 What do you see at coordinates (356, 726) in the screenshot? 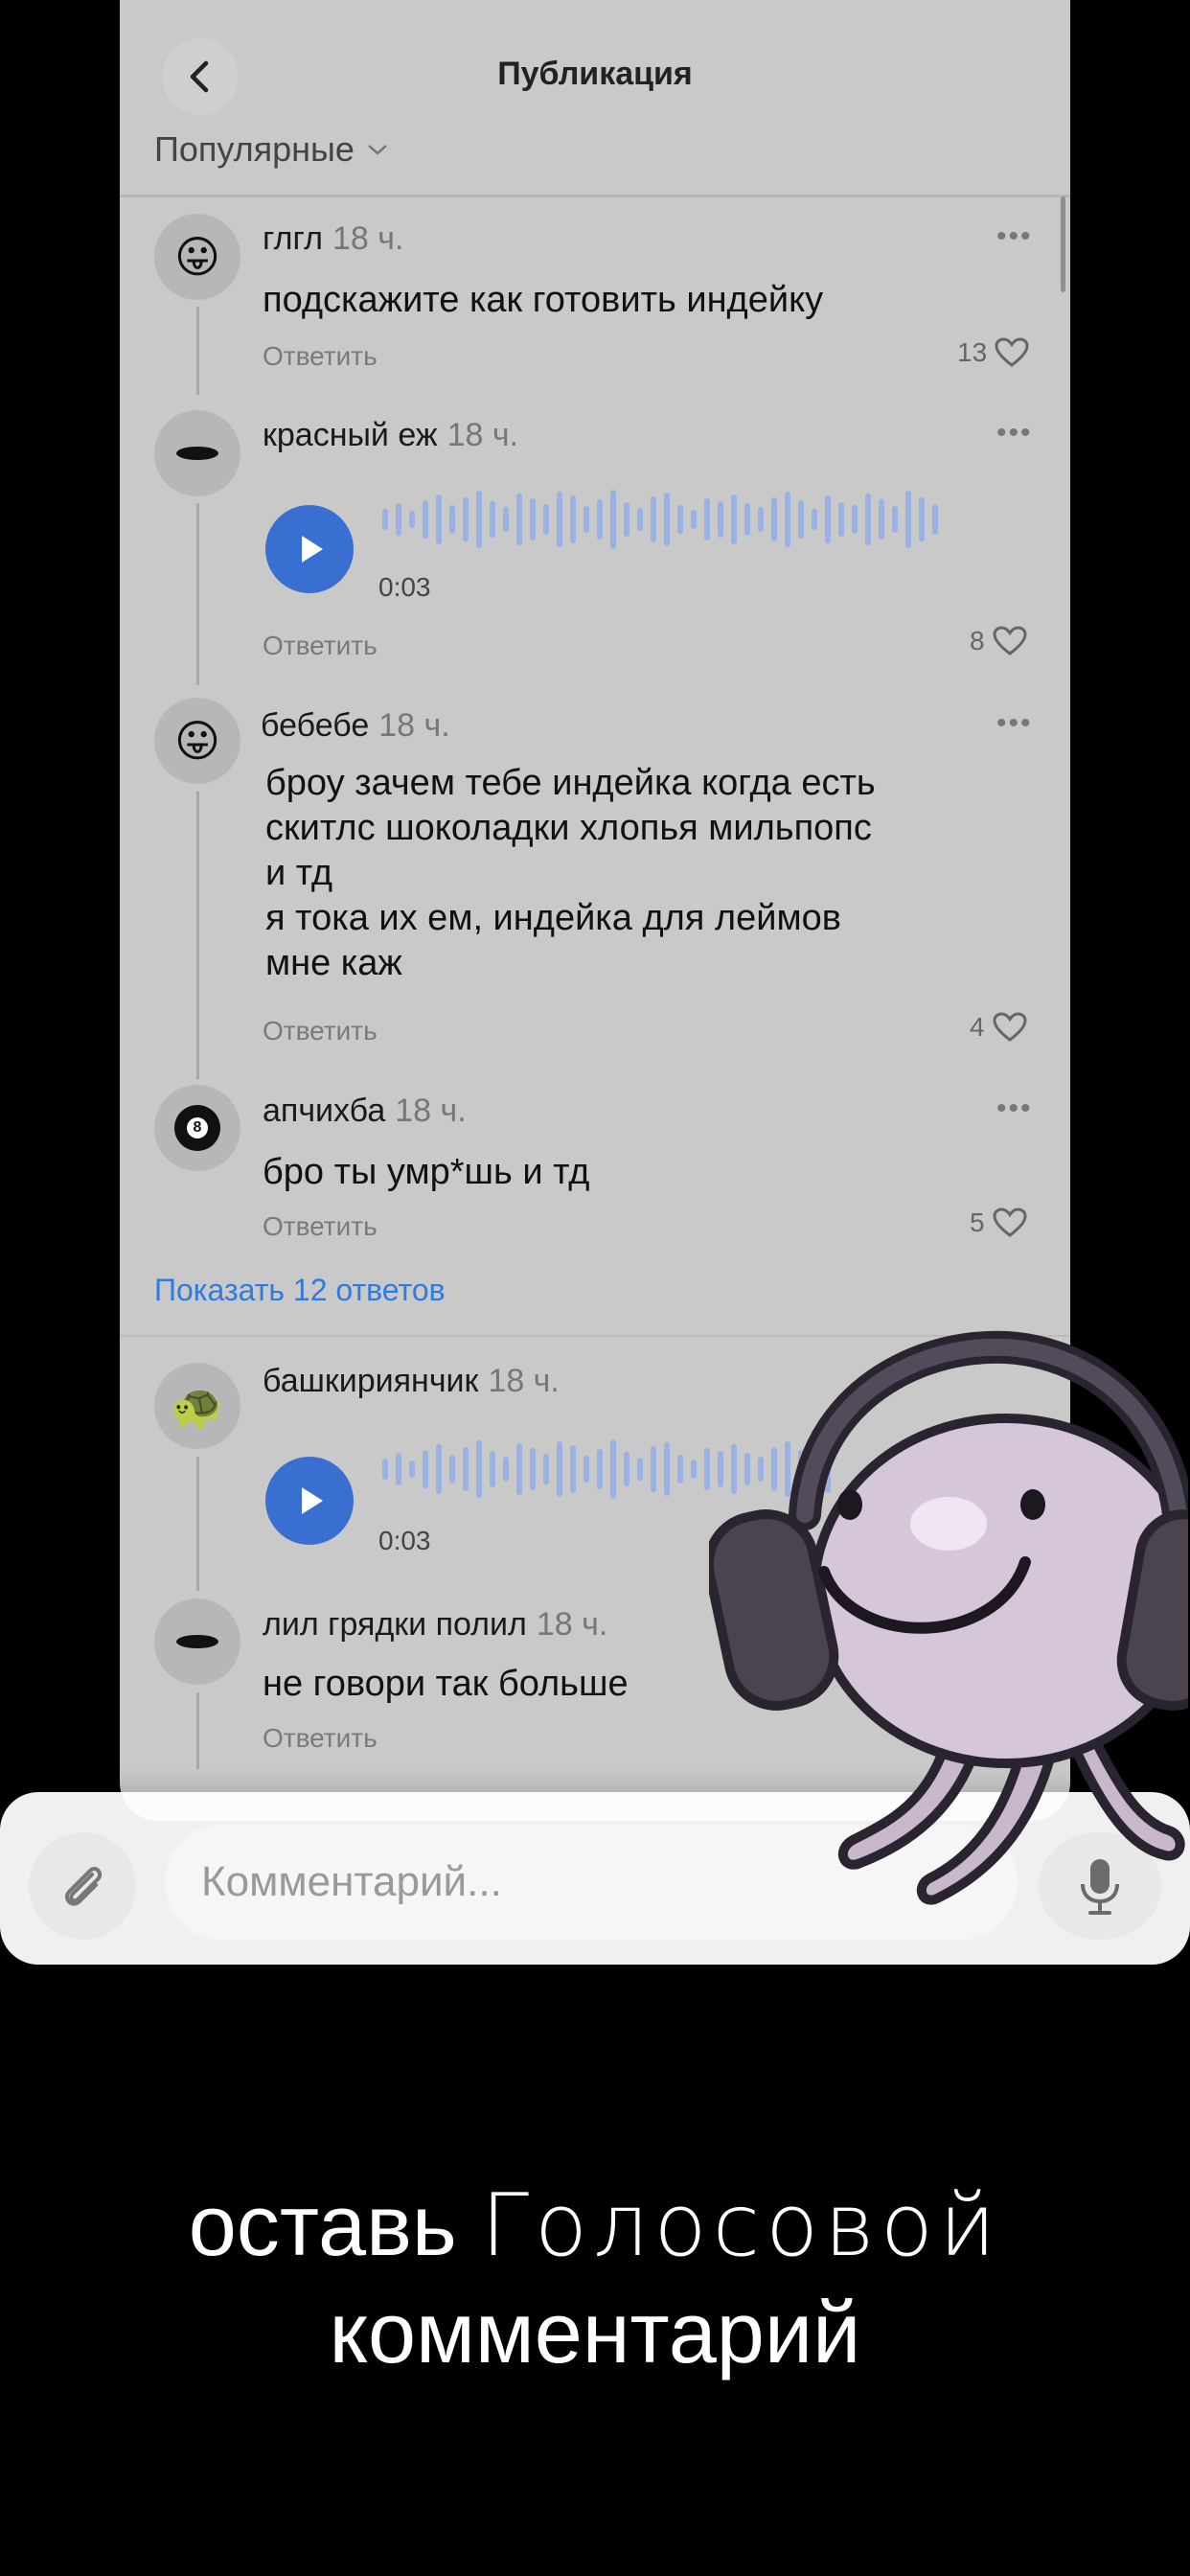
I see `comment-author: бебебе 18 ч.` at bounding box center [356, 726].